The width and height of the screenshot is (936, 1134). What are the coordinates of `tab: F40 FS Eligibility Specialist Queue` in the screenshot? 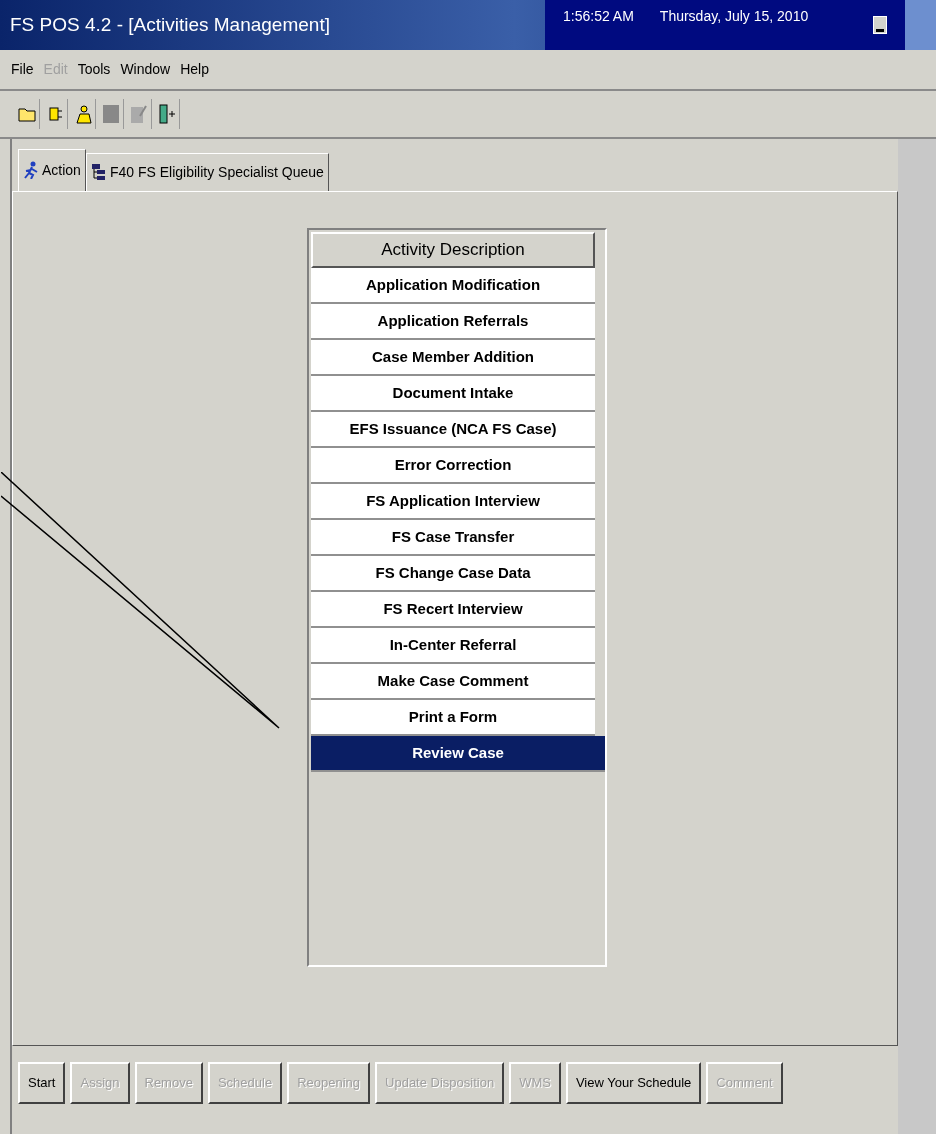 It's located at (207, 172).